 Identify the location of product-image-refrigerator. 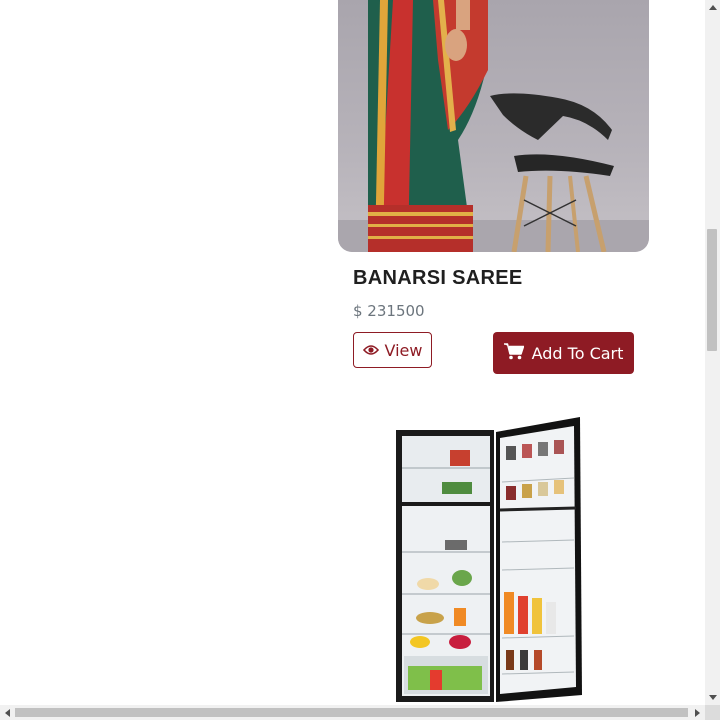
(492, 558).